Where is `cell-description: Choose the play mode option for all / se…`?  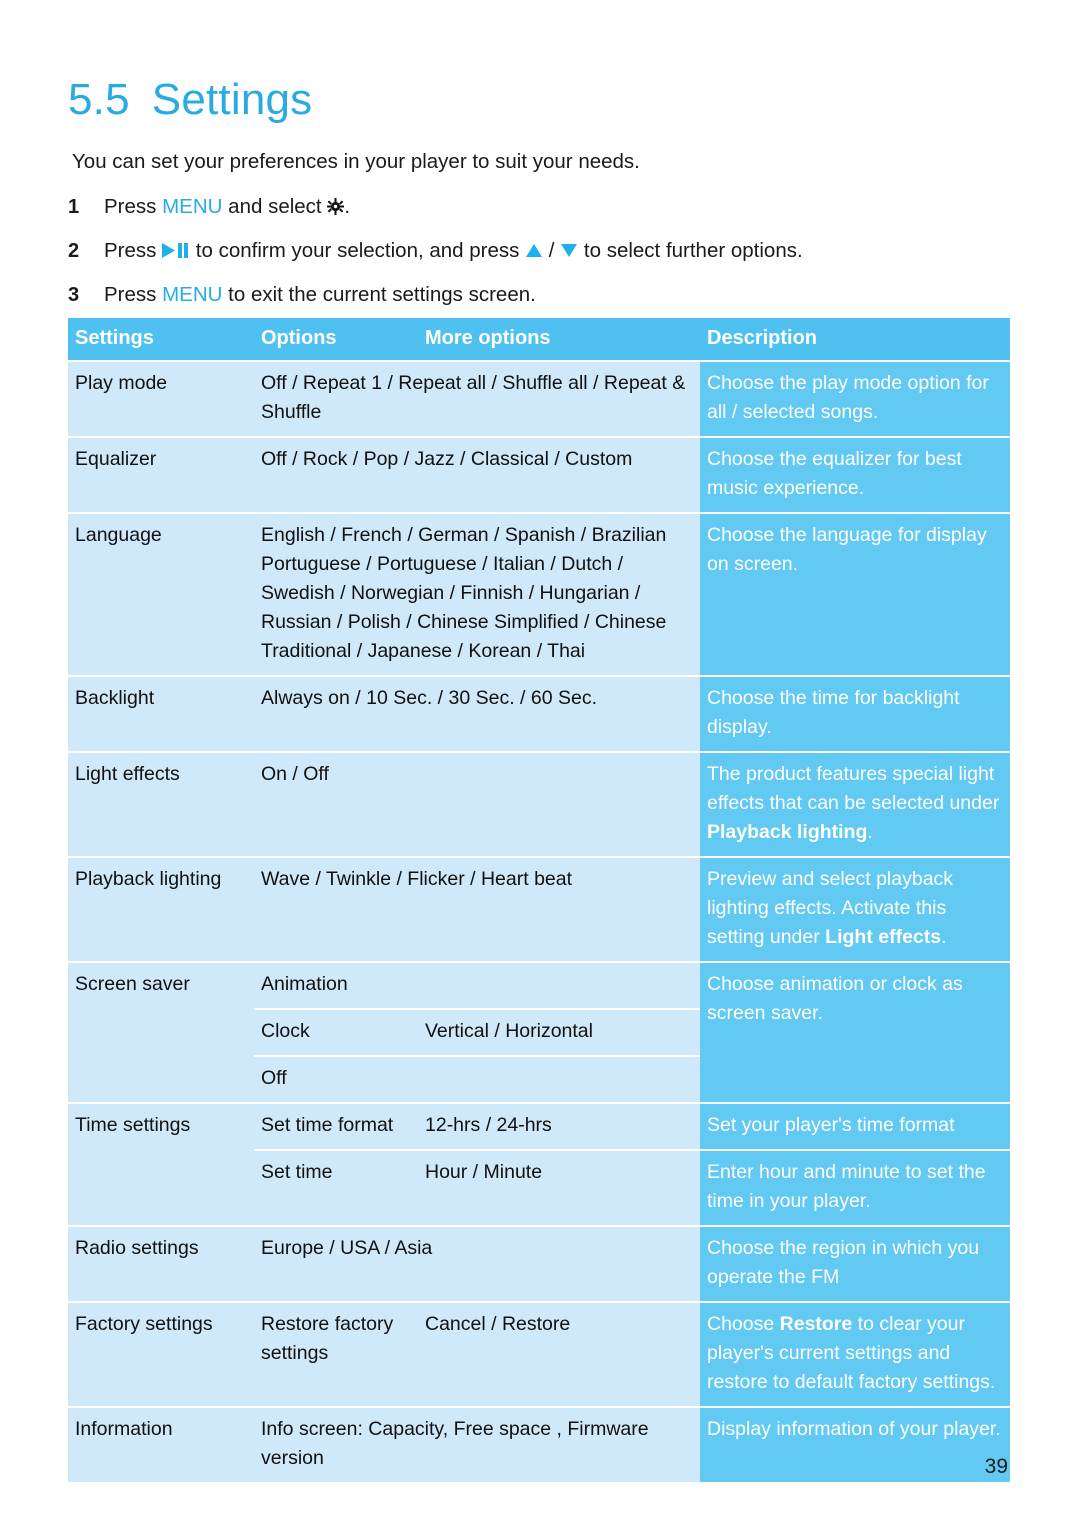
cell-description: Choose the play mode option for all / se… is located at coordinates (855, 398).